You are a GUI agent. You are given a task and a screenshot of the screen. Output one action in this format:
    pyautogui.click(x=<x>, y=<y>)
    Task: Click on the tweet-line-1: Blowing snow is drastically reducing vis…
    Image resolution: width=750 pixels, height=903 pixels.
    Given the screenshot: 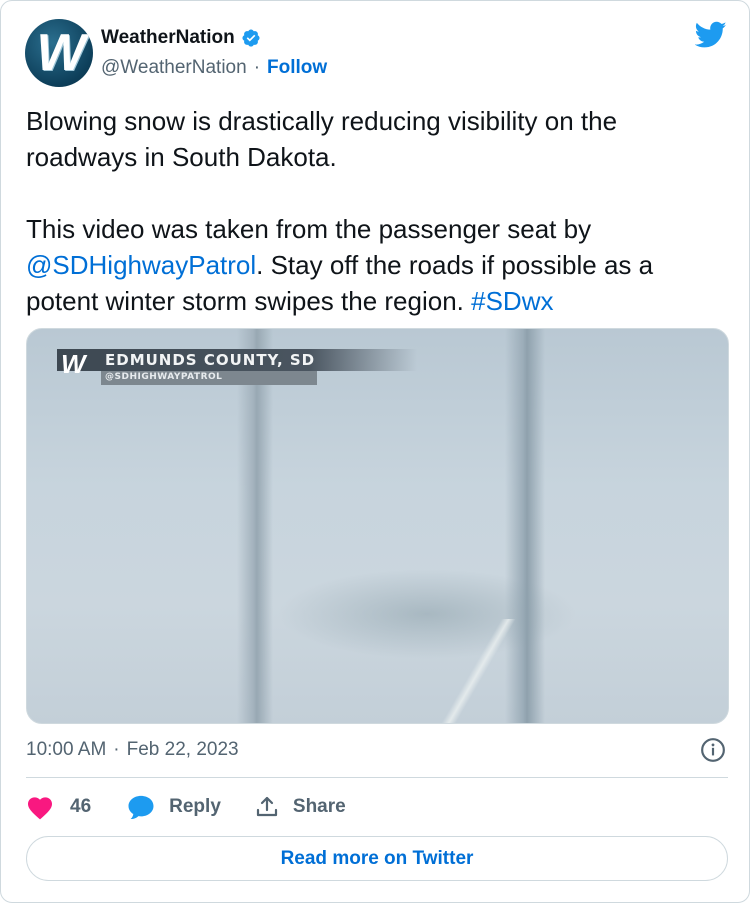 What is the action you would take?
    pyautogui.click(x=325, y=139)
    